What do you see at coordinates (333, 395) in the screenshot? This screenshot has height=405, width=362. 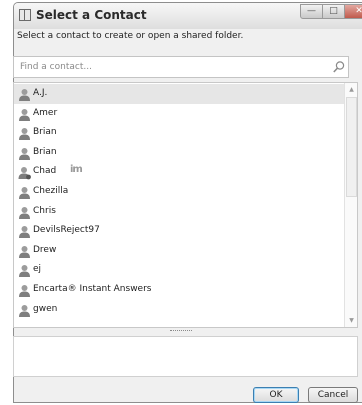 I see `cancel-button: Cancel` at bounding box center [333, 395].